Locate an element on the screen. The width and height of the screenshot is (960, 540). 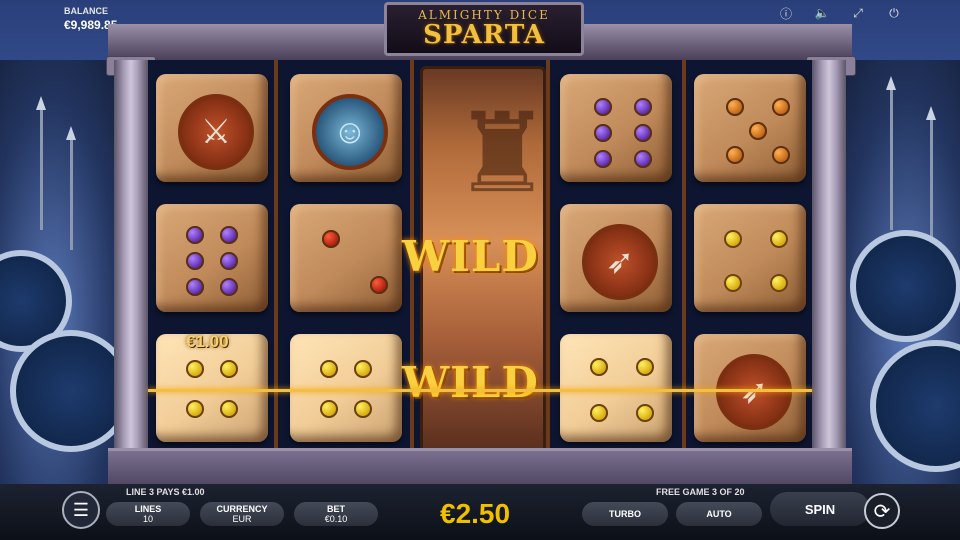
pillar-left is located at coordinates (131, 255).